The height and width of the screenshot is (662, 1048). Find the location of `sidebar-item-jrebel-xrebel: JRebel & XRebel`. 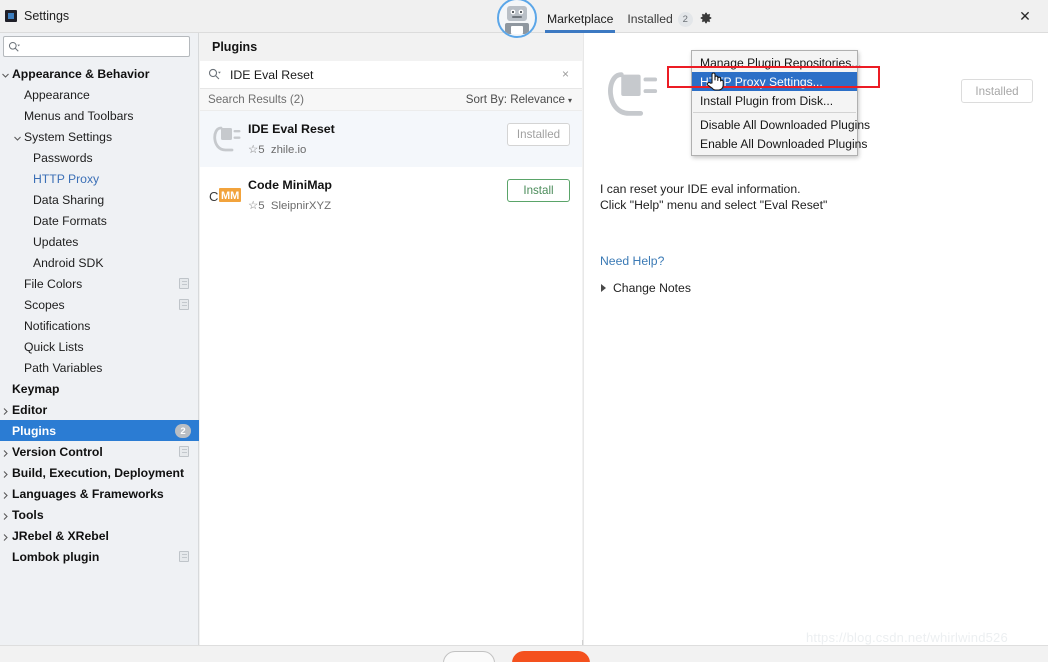

sidebar-item-jrebel-xrebel: JRebel & XRebel is located at coordinates (99, 535).